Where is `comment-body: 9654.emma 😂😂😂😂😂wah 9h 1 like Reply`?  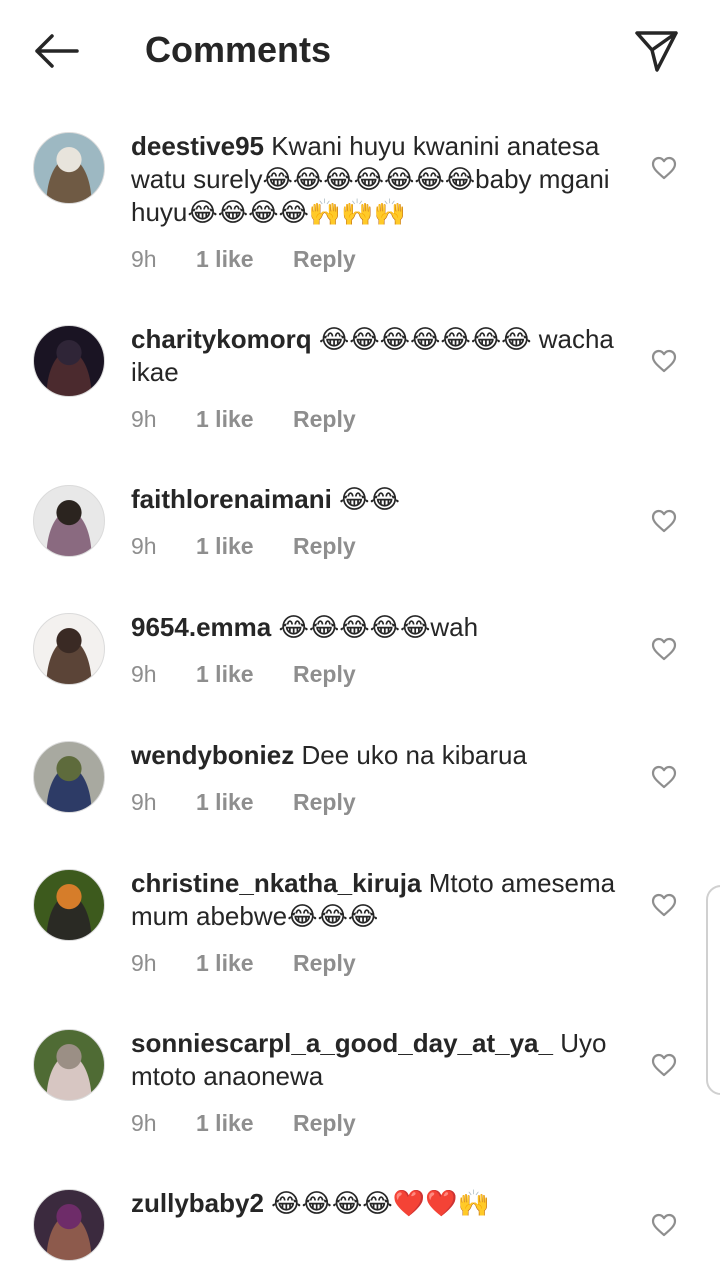 comment-body: 9654.emma 😂😂😂😂😂wah 9h 1 like Reply is located at coordinates (386, 652).